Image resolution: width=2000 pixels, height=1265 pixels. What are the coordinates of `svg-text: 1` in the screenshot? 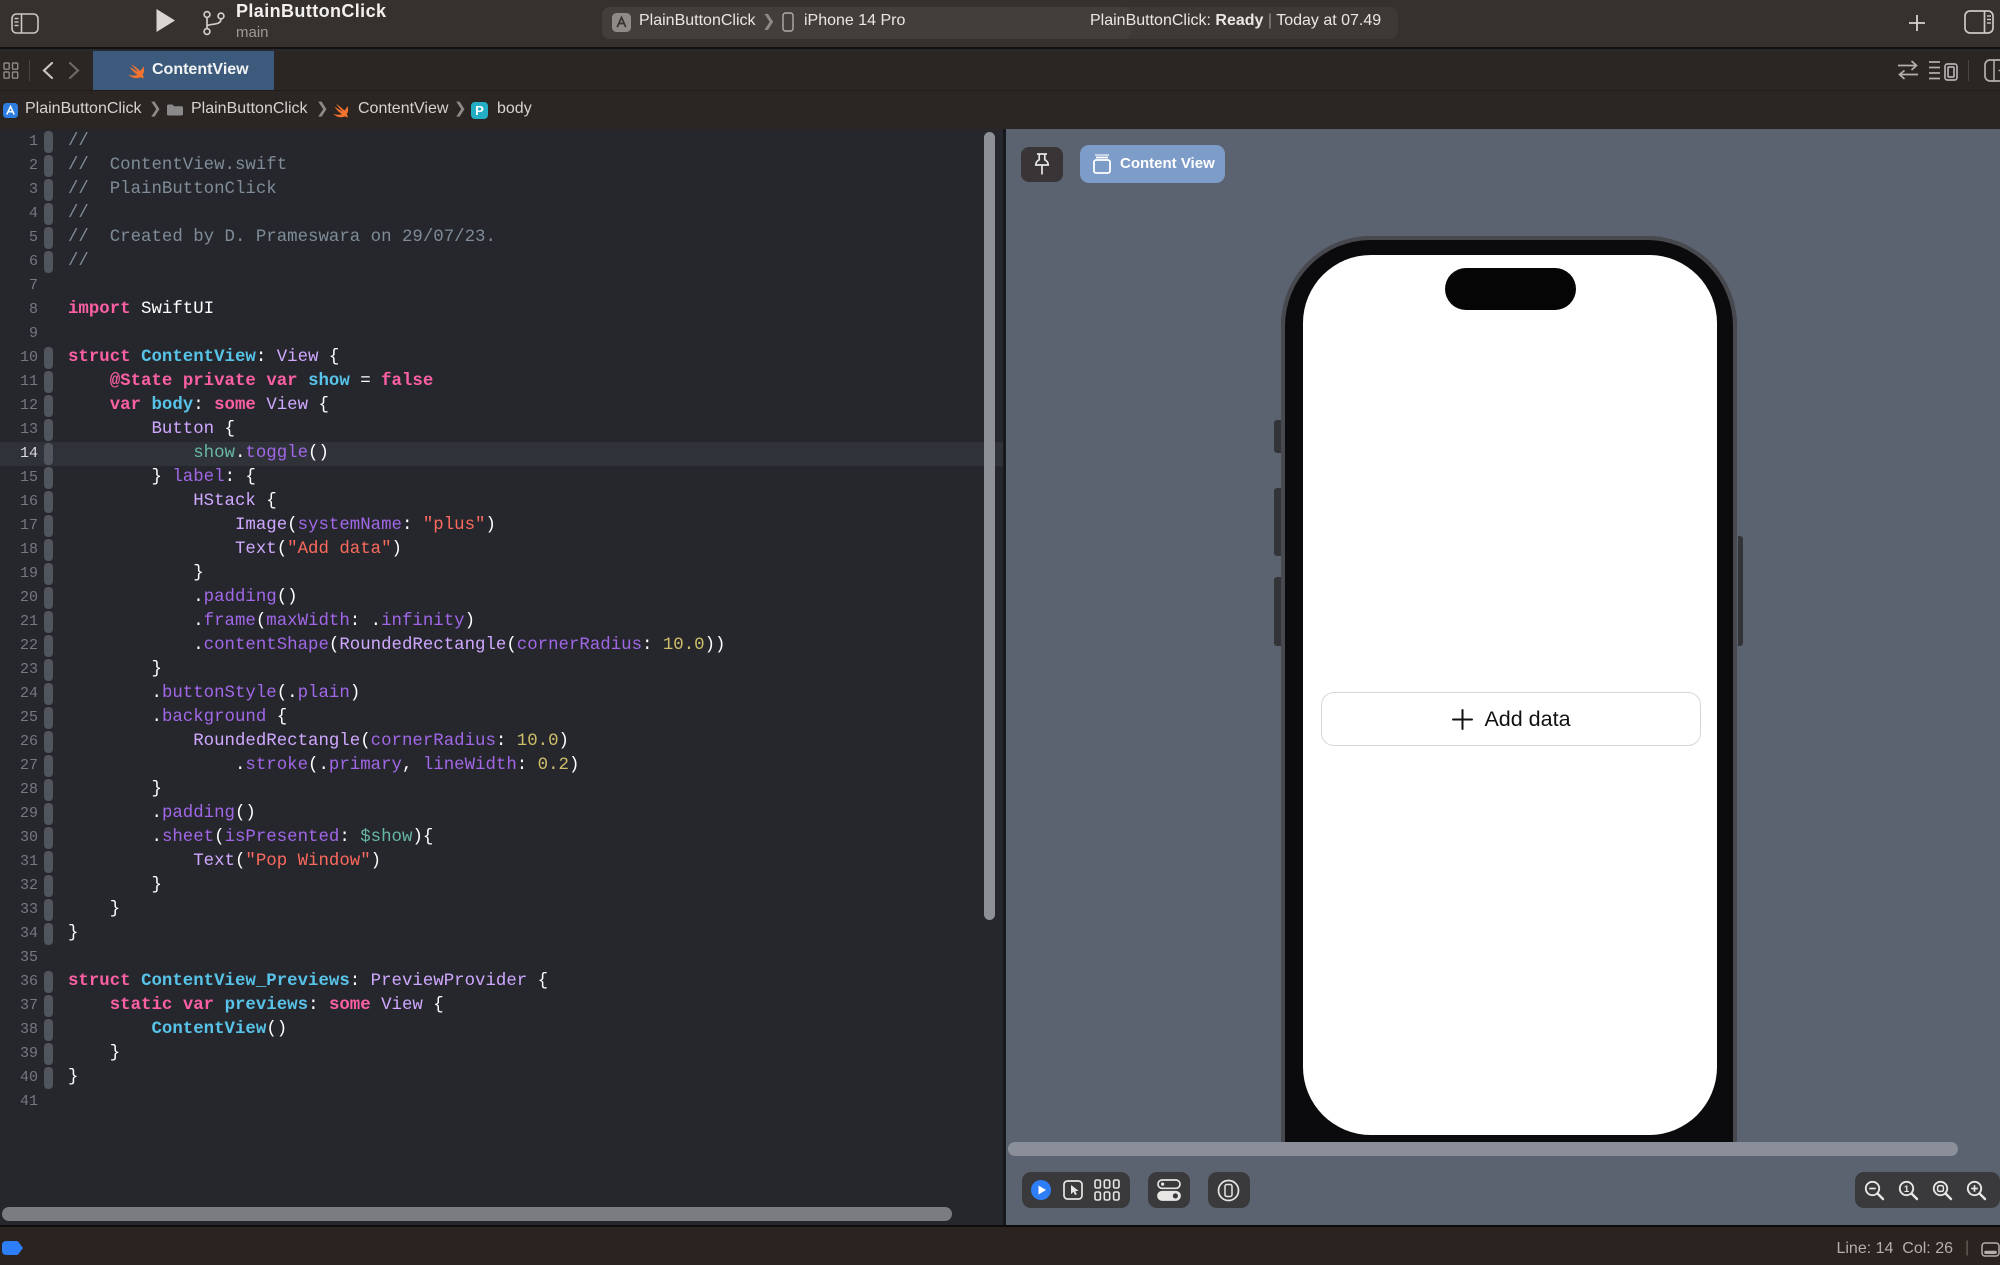 It's located at (1907, 1189).